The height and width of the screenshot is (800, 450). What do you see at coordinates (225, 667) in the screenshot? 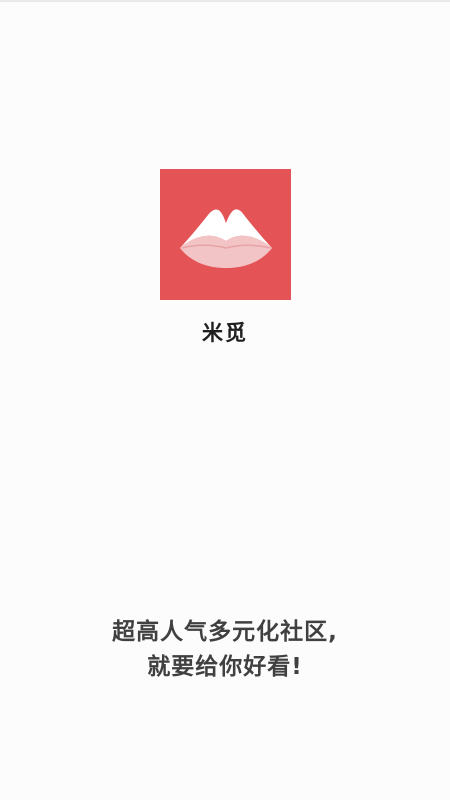
I see `slogan-line-2: 就要给你好看!` at bounding box center [225, 667].